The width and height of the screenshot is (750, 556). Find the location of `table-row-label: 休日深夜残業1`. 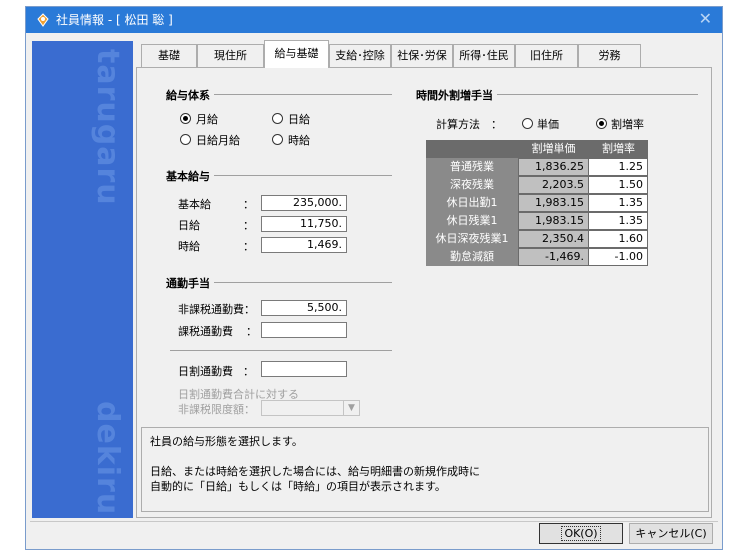

table-row-label: 休日深夜残業1 is located at coordinates (472, 239).